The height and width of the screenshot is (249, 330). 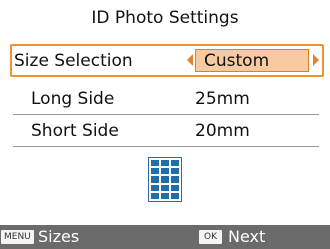 I want to click on size-selection-label: Size Selection, so click(x=73, y=61).